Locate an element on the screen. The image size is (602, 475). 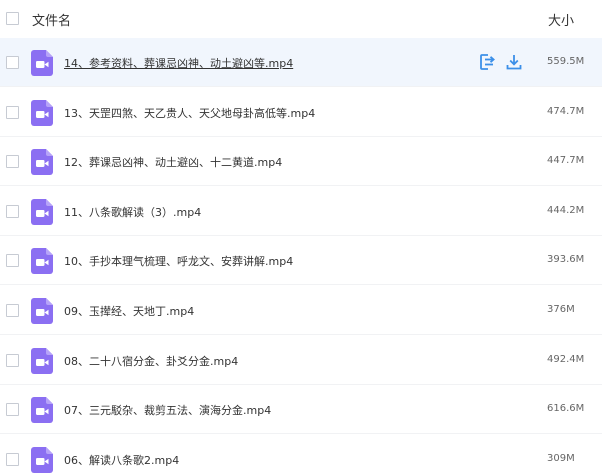
file-row: 11、八条歌解读（3）.mp4 444.2M is located at coordinates (301, 211).